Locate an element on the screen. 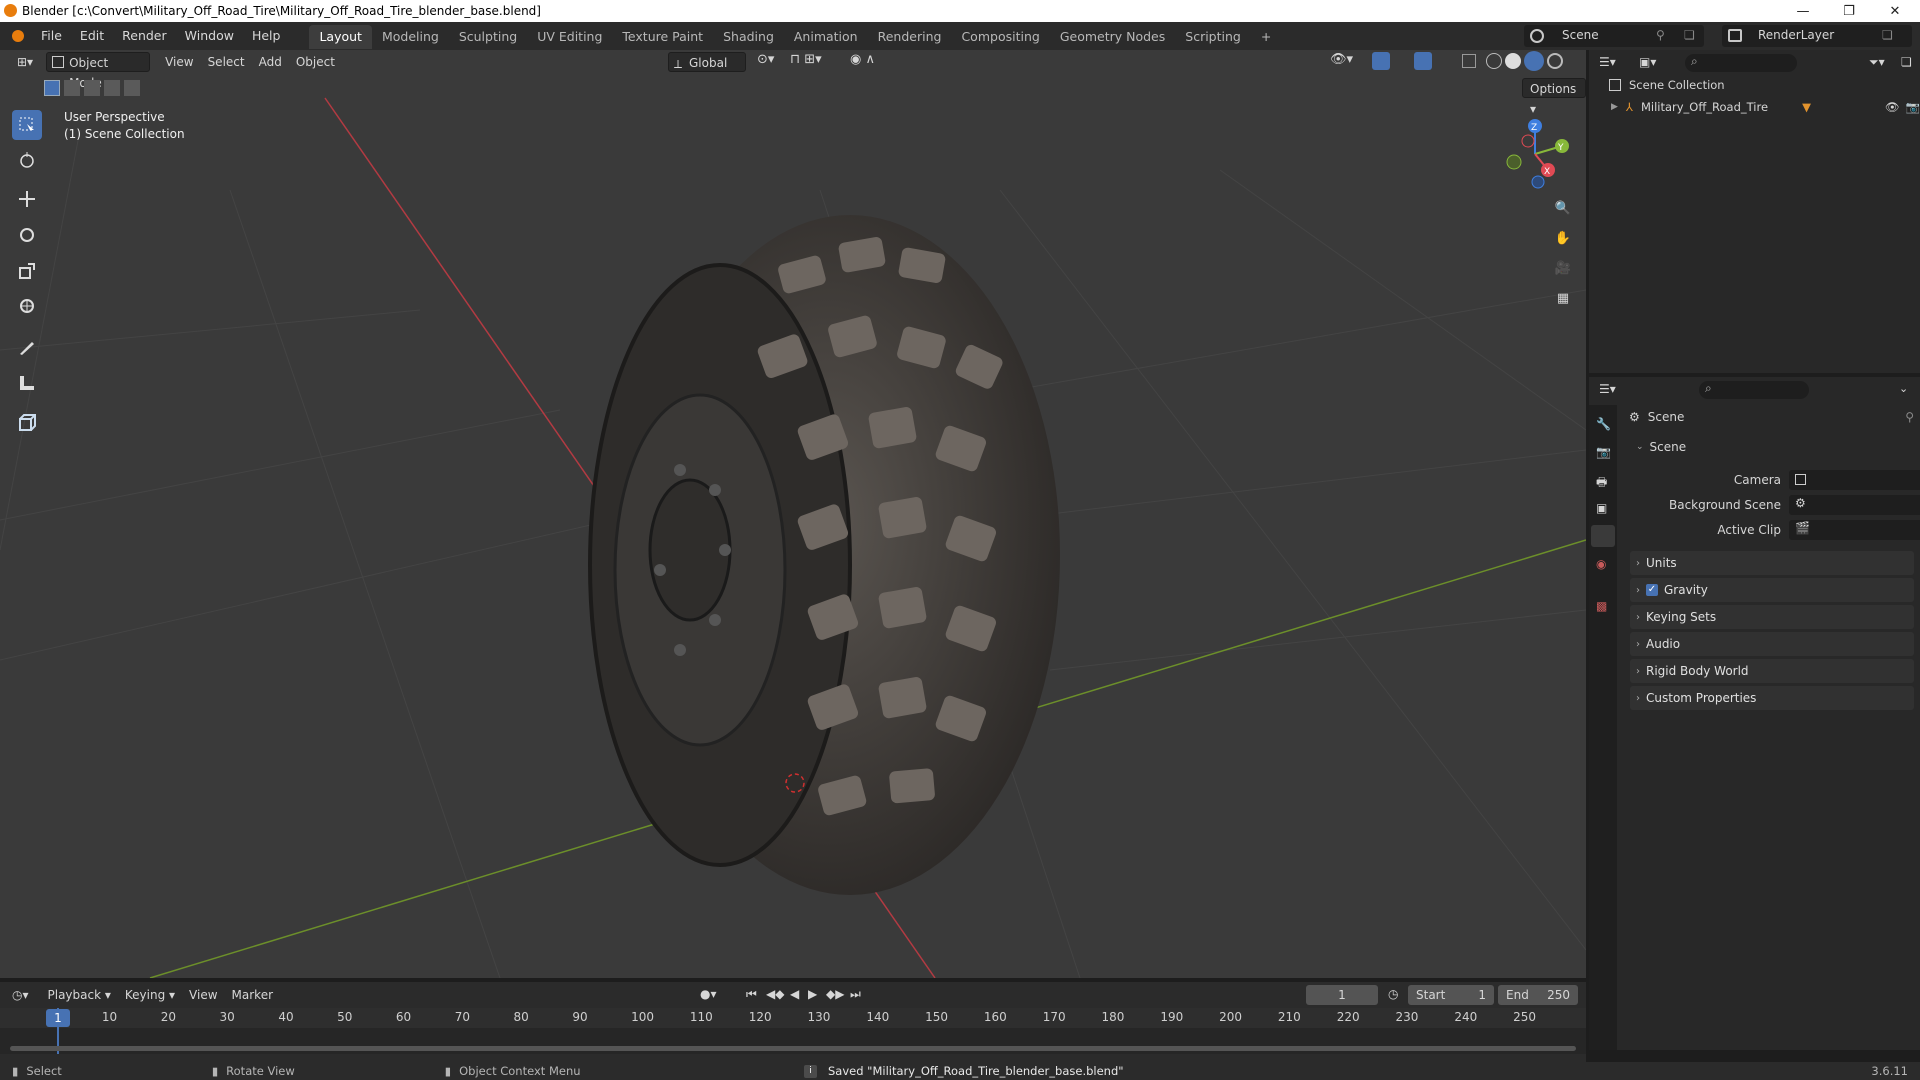  proportional-edit-icon: ◉ ∧ is located at coordinates (862, 59).